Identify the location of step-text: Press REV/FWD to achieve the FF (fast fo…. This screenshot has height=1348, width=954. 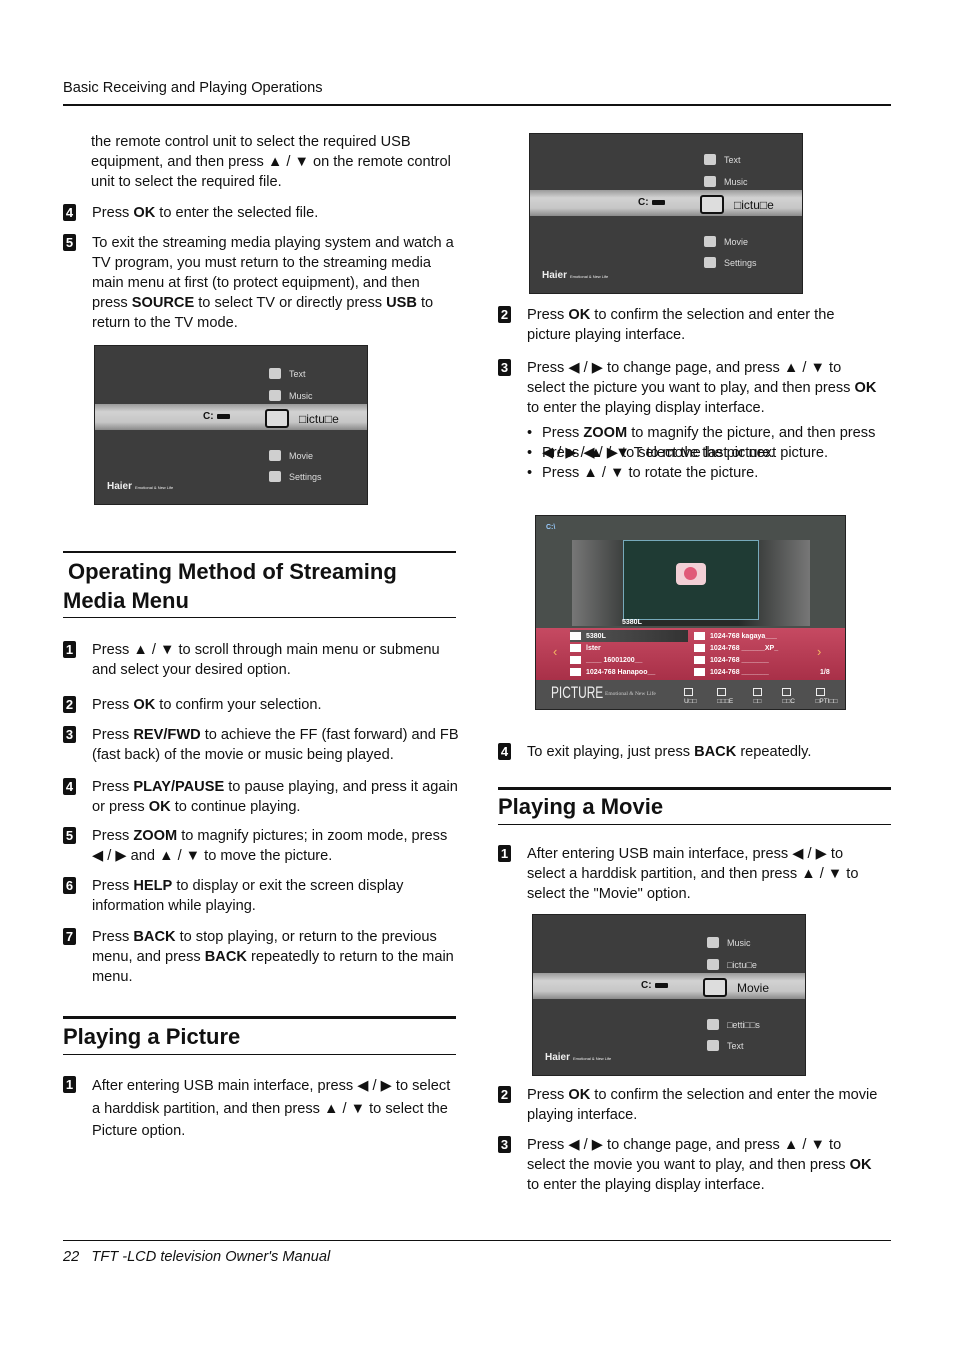
(276, 745).